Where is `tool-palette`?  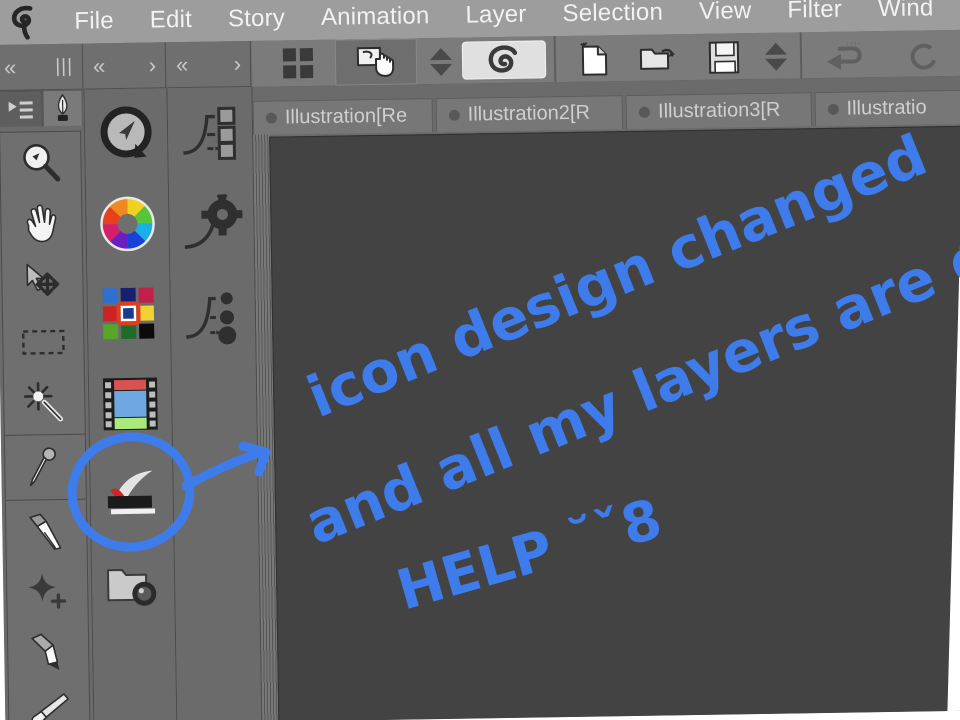
tool-palette is located at coordinates (47, 404).